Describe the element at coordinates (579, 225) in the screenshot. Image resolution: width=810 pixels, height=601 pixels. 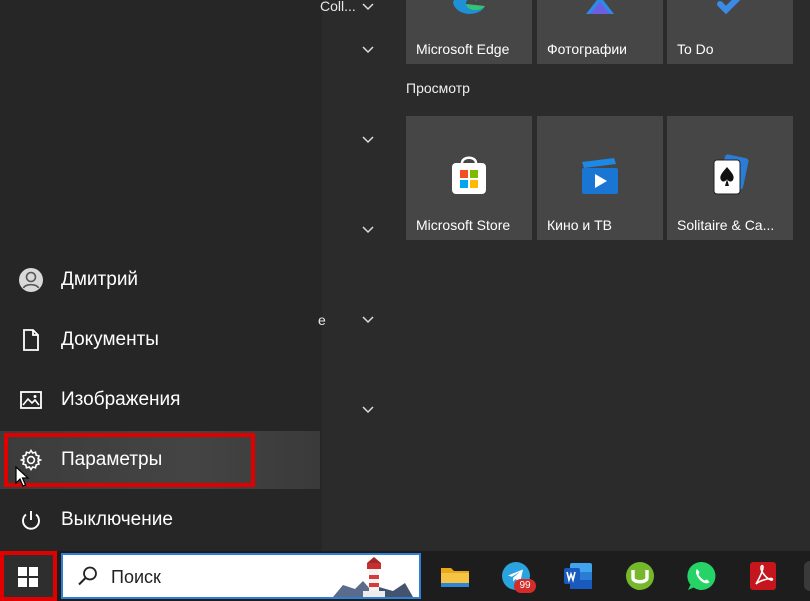
I see `tile-label: Кино и ТВ` at that location.